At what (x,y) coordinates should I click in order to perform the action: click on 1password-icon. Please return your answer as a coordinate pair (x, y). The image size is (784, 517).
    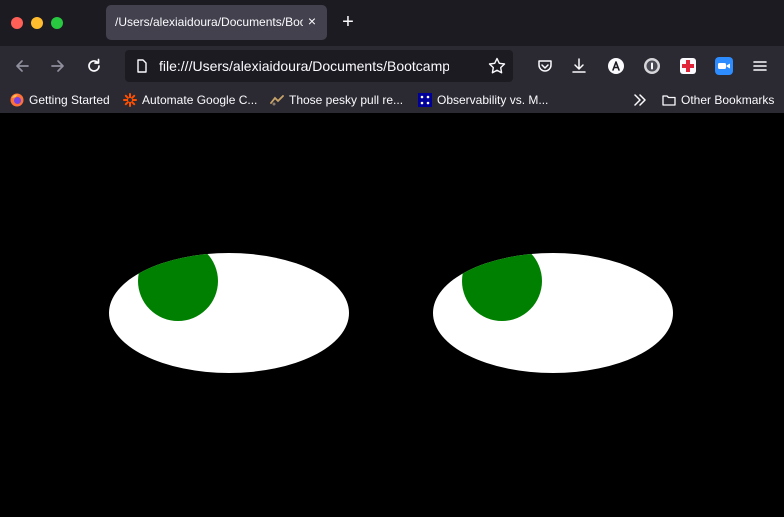
    Looking at the image, I should click on (652, 66).